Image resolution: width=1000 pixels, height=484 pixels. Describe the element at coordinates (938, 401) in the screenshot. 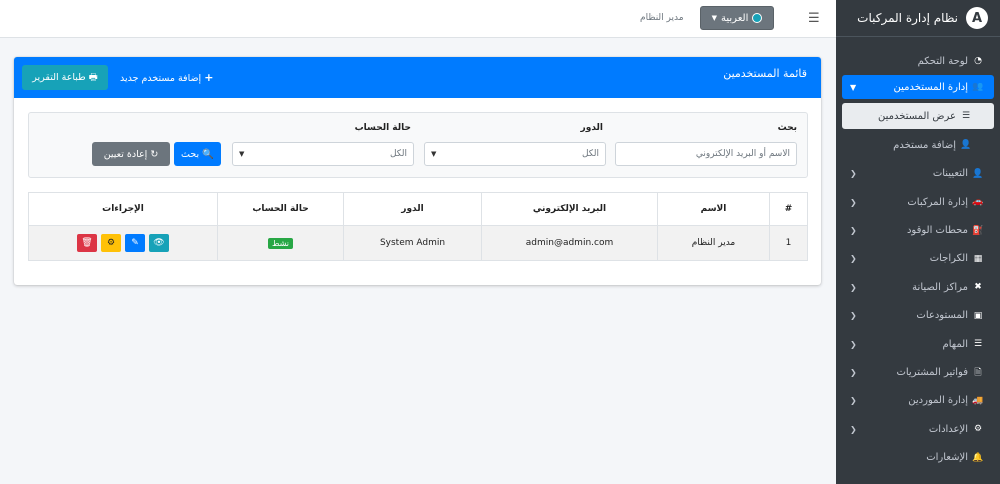

I see `sidebar-item-label: إدارة الموردين` at that location.